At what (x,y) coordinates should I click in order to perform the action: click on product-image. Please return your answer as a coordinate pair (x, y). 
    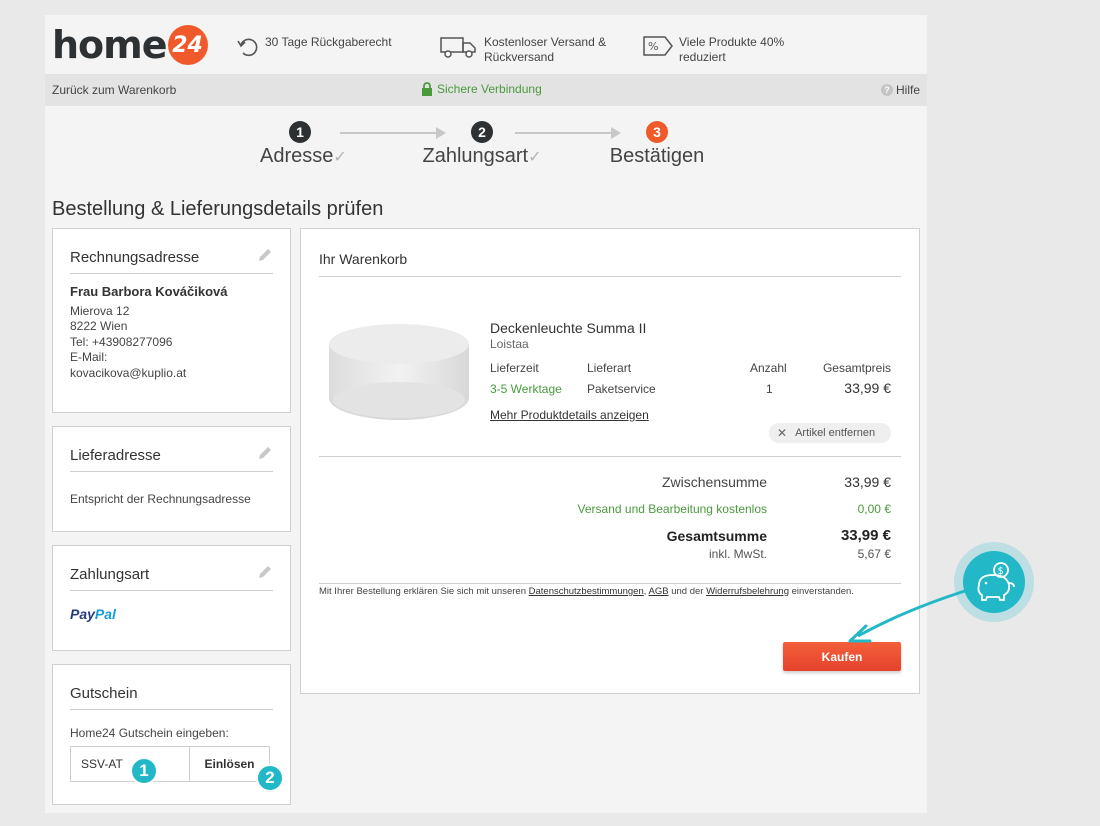
    Looking at the image, I should click on (399, 374).